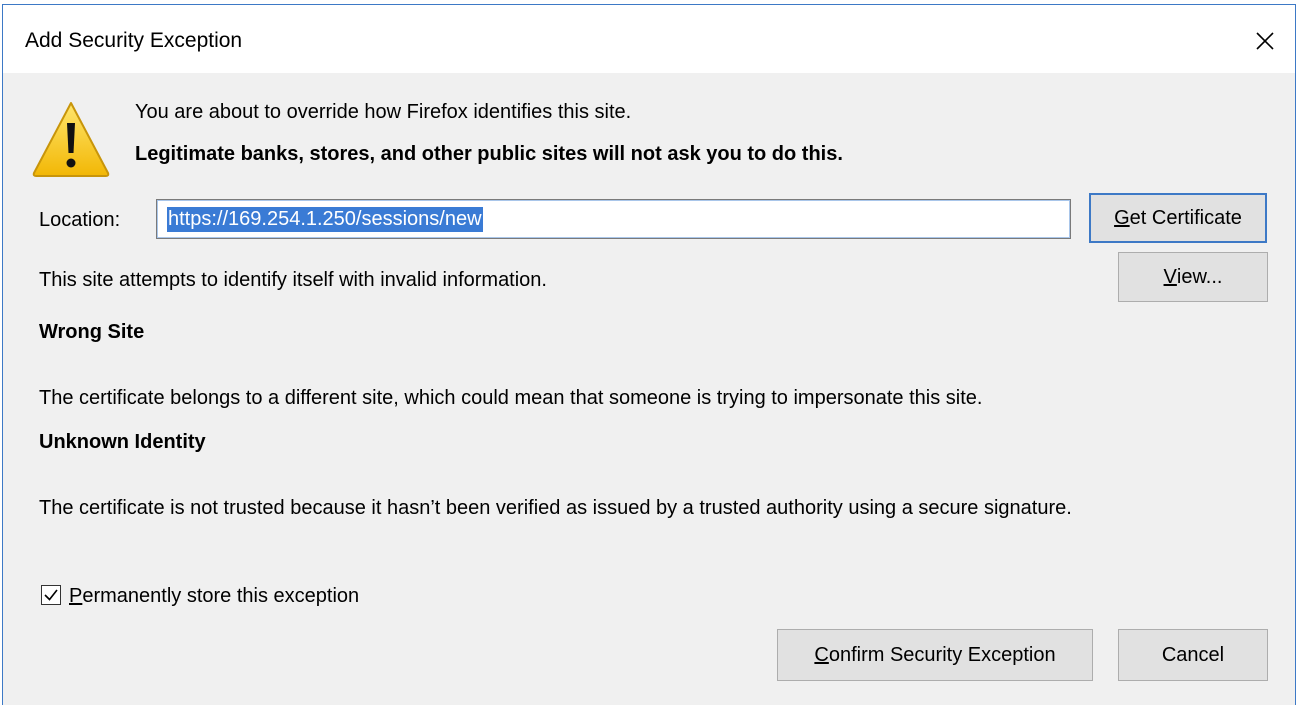 The height and width of the screenshot is (705, 1304). Describe the element at coordinates (821, 654) in the screenshot. I see `confirm-accesskey: C` at that location.